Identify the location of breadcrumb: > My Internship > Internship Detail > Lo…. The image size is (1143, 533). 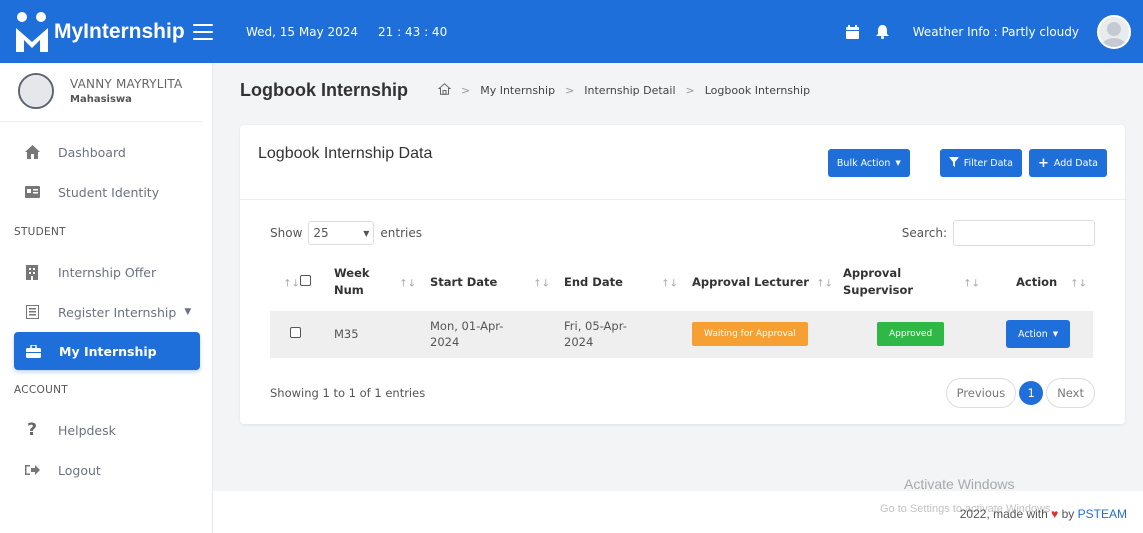
(623, 90).